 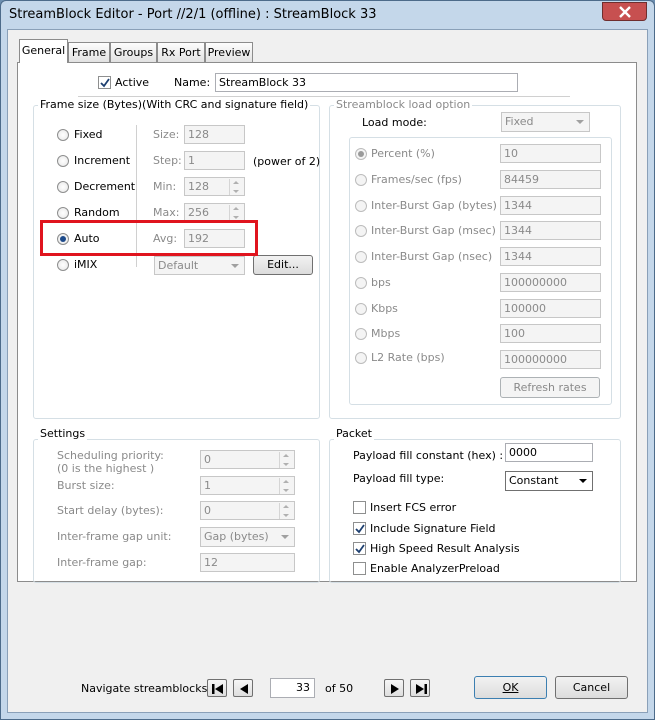 I want to click on fill-constant-label: Payload fill constant (hex) :, so click(x=428, y=455).